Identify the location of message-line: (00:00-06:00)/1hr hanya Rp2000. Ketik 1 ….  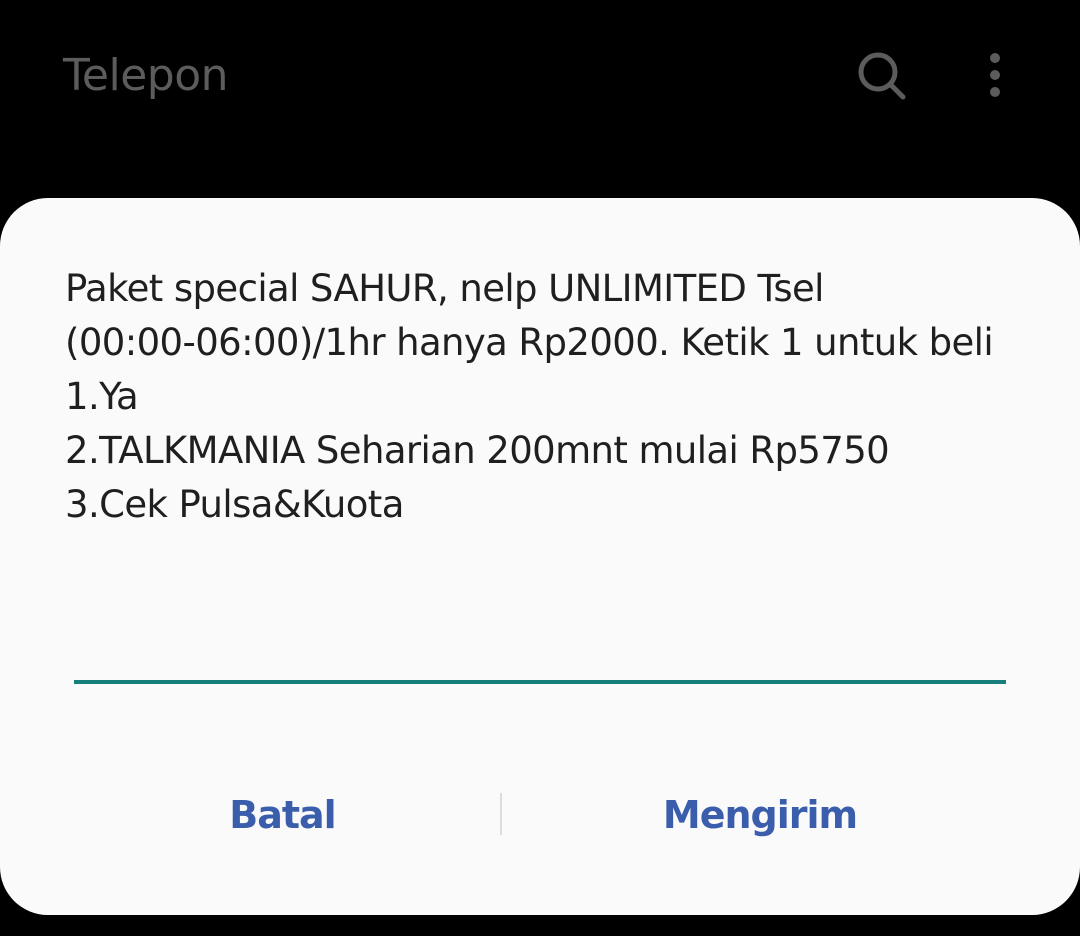
(529, 342).